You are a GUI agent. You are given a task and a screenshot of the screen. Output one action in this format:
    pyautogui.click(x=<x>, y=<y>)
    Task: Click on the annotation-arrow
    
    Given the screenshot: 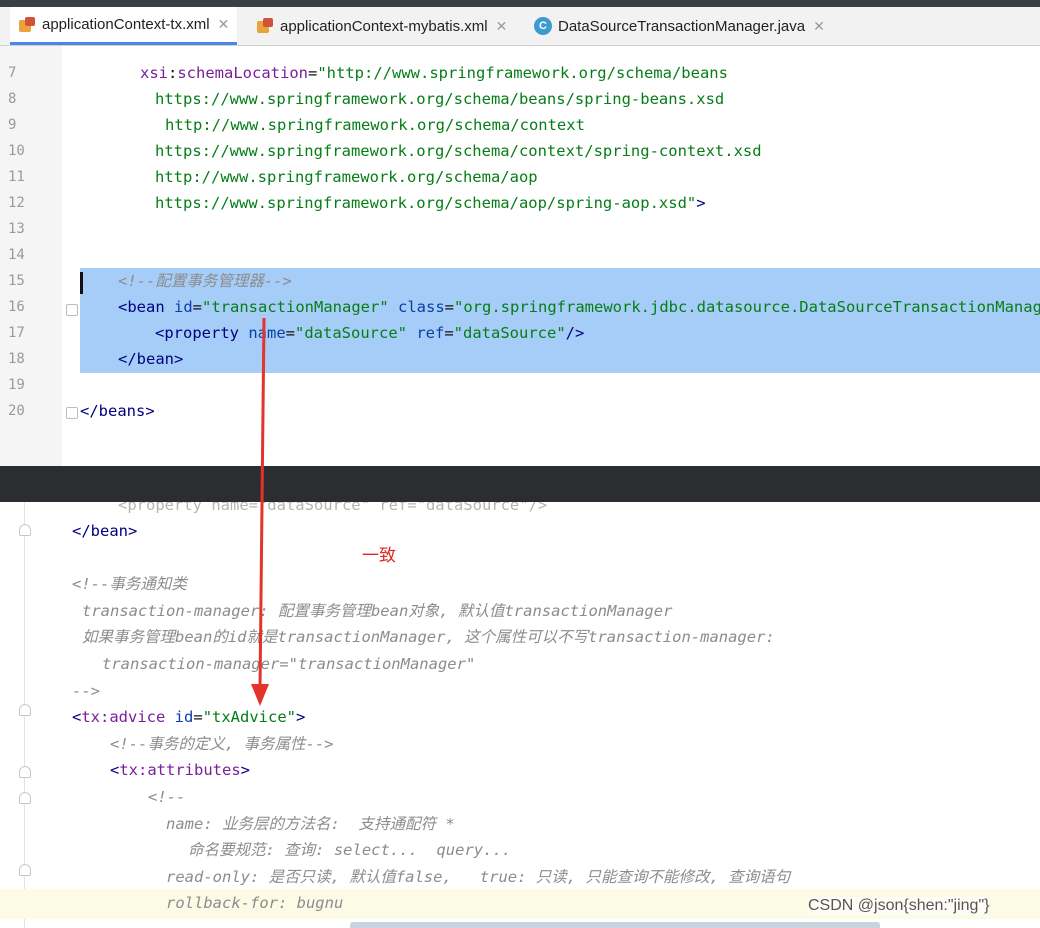 What is the action you would take?
    pyautogui.click(x=260, y=511)
    